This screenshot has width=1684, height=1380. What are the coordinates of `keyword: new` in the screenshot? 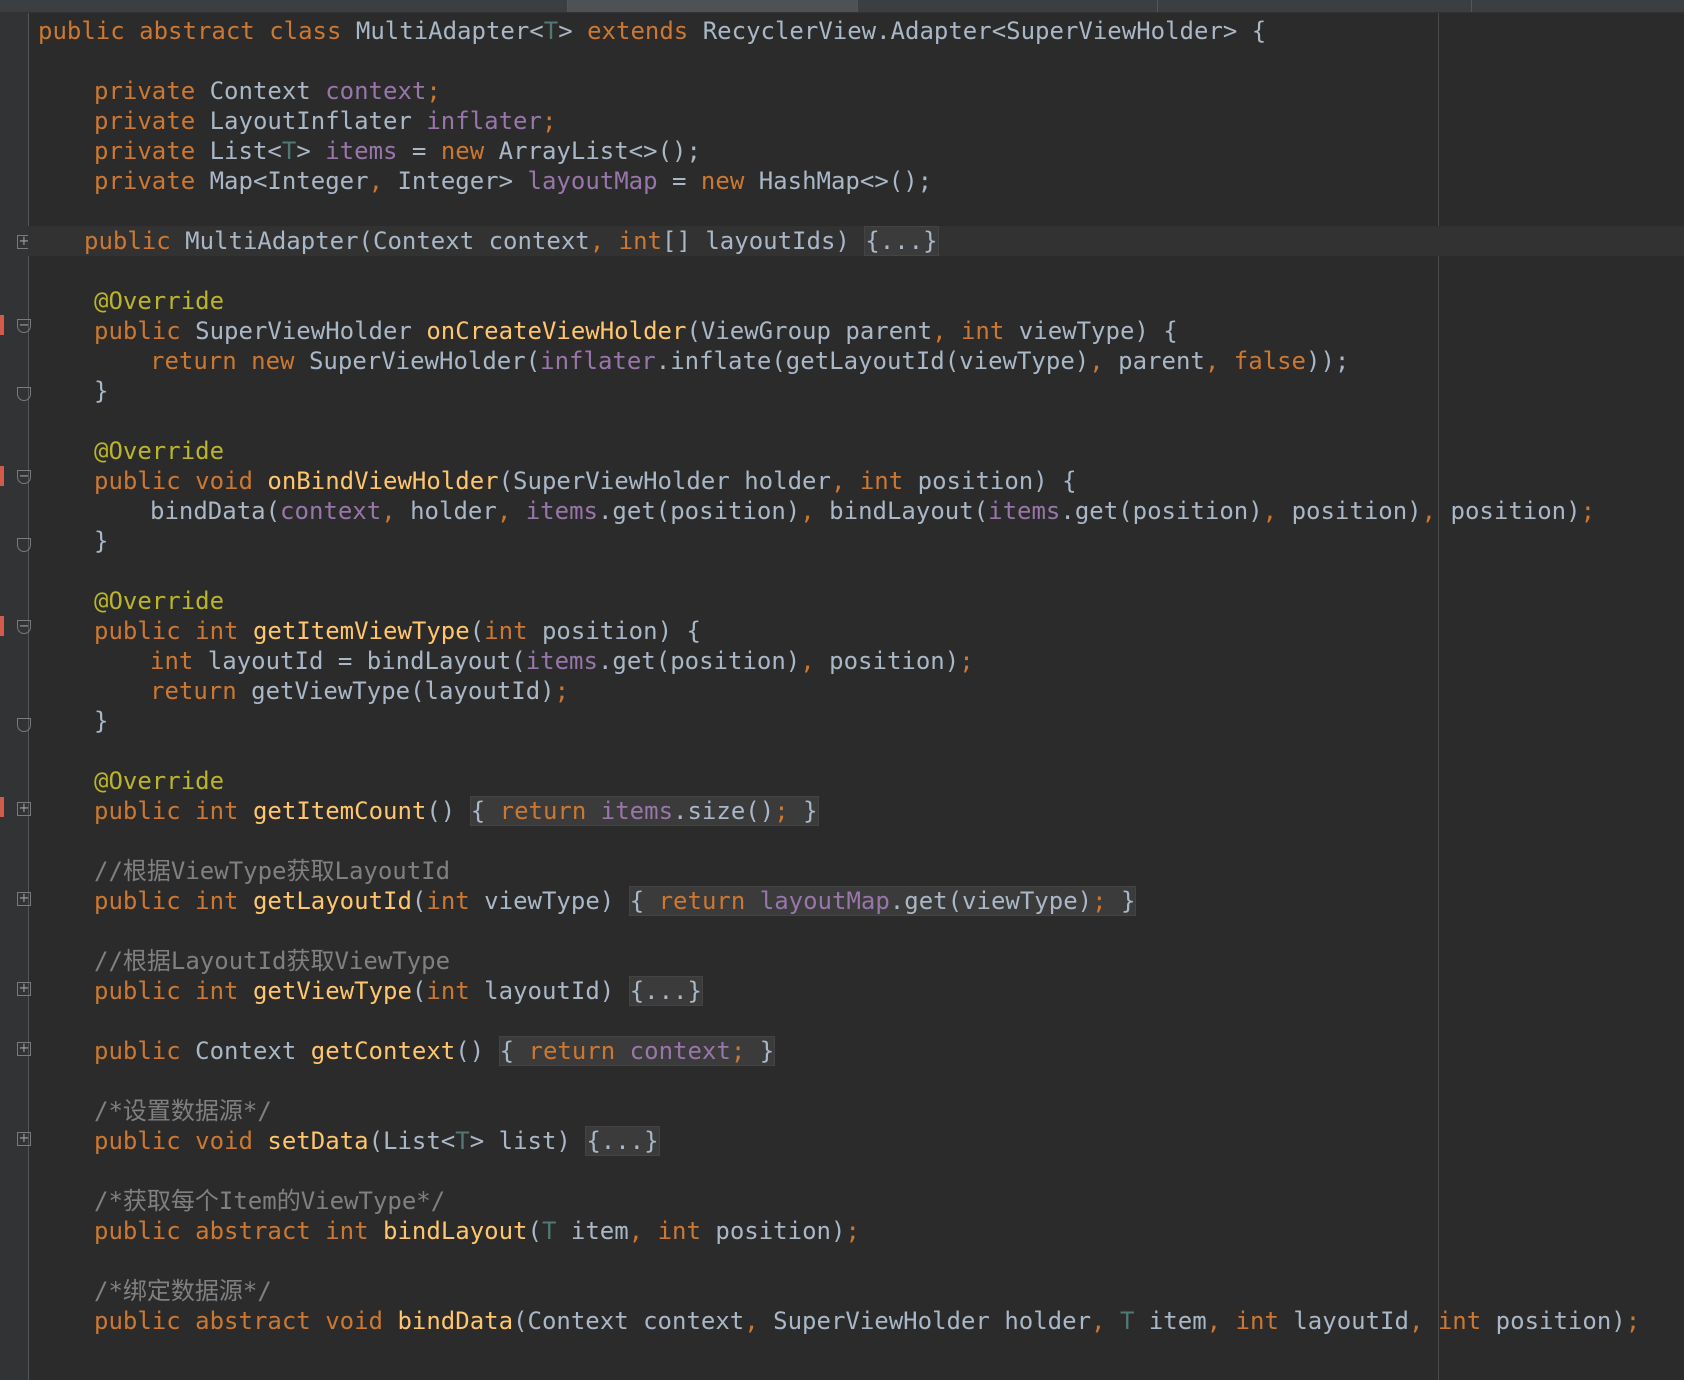 It's located at (722, 181).